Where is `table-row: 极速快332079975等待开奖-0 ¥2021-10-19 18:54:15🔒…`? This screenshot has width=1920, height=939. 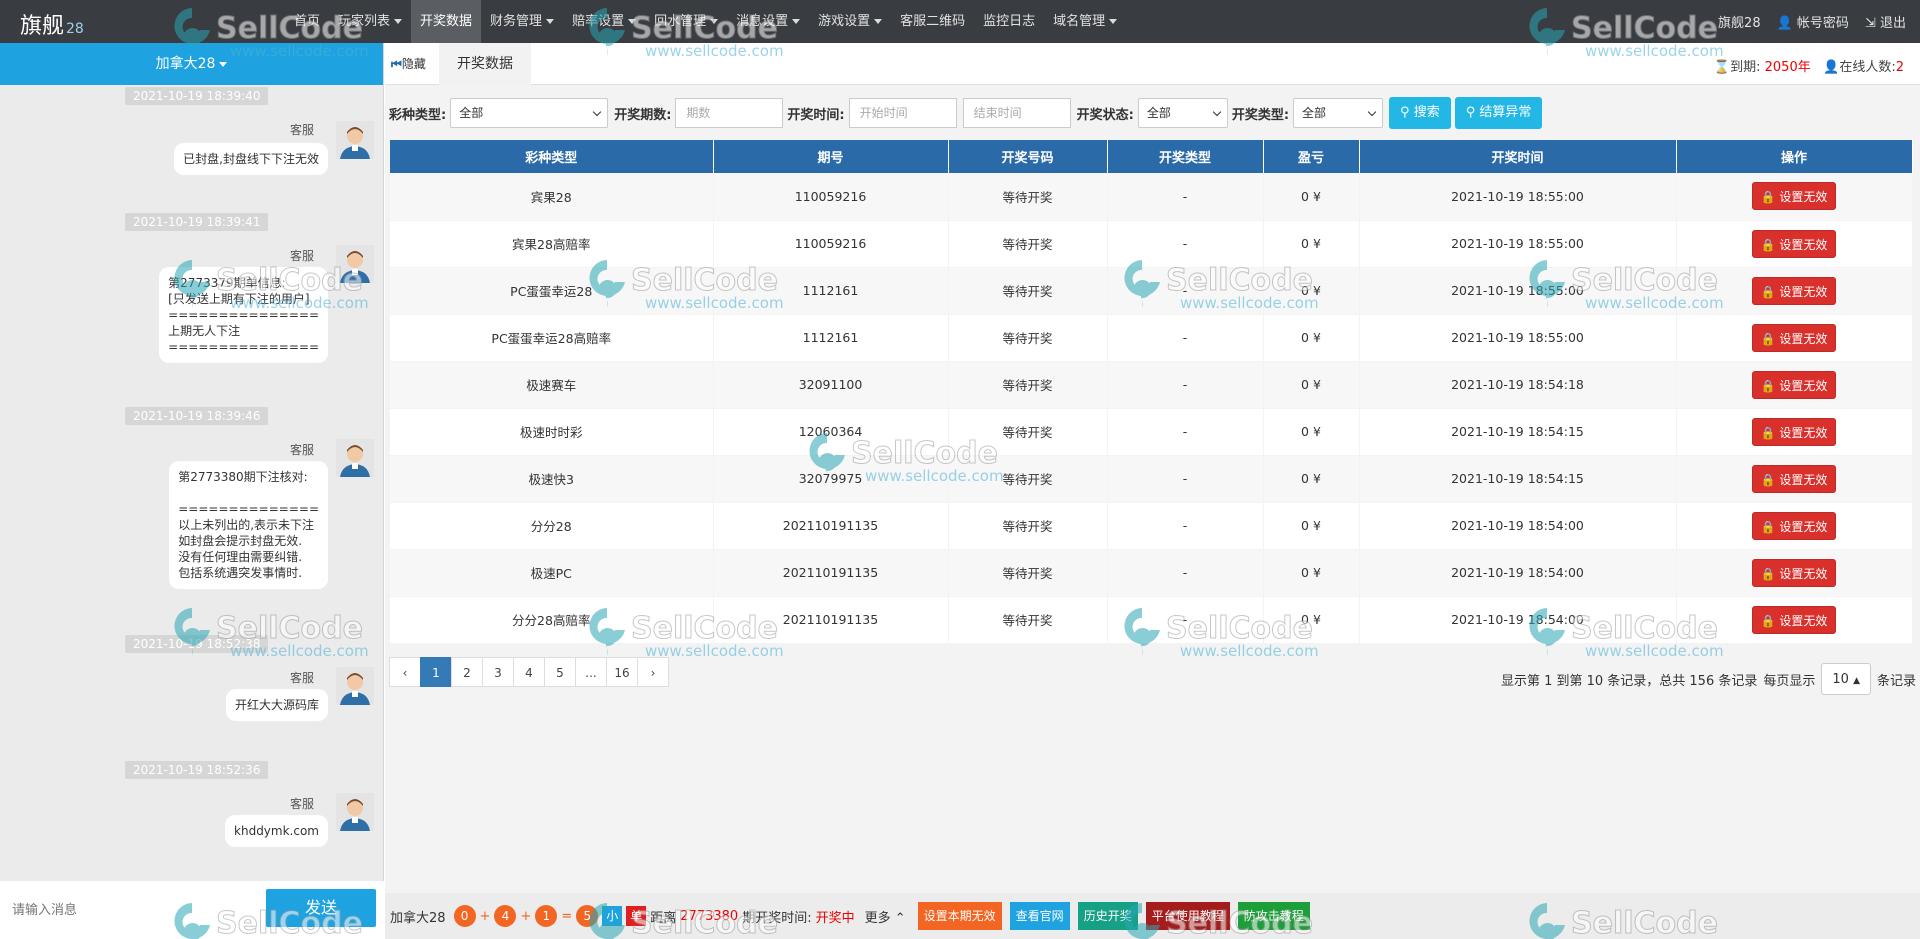
table-row: 极速快332079975等待开奖-0 ¥2021-10-19 18:54:15🔒… is located at coordinates (1151, 478).